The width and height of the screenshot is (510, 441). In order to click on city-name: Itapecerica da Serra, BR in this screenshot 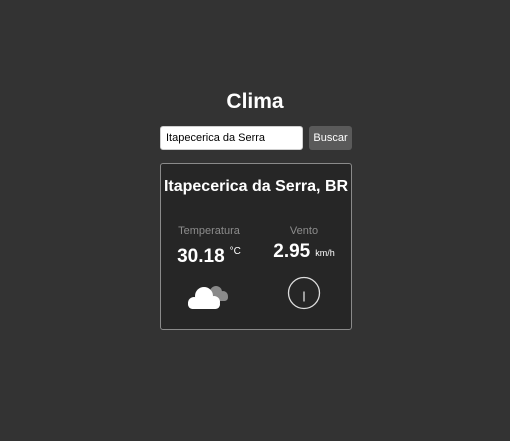, I will do `click(256, 186)`.